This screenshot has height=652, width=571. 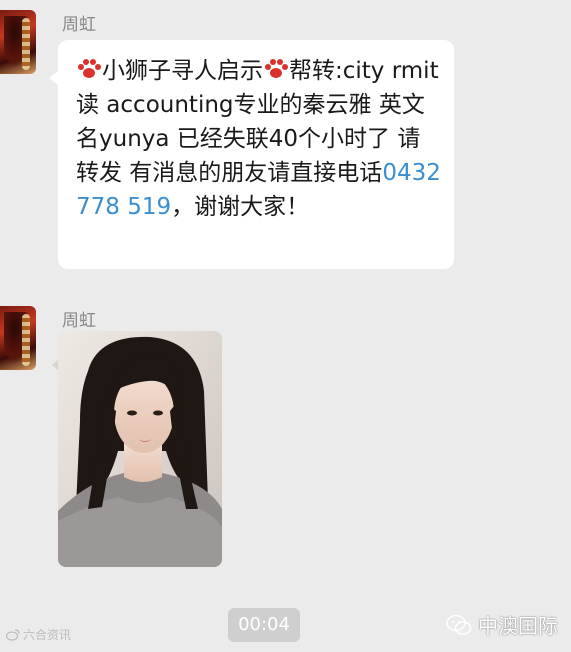 I want to click on message-text-part-3: ，谢谢大家！, so click(x=240, y=207).